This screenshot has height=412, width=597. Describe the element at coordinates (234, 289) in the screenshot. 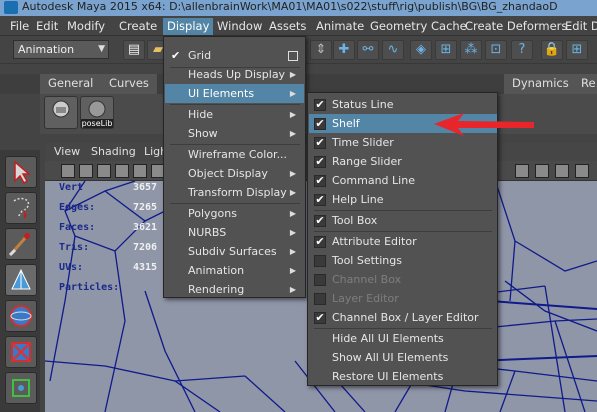

I see `display-menu-rendering: Rendering ▶` at that location.